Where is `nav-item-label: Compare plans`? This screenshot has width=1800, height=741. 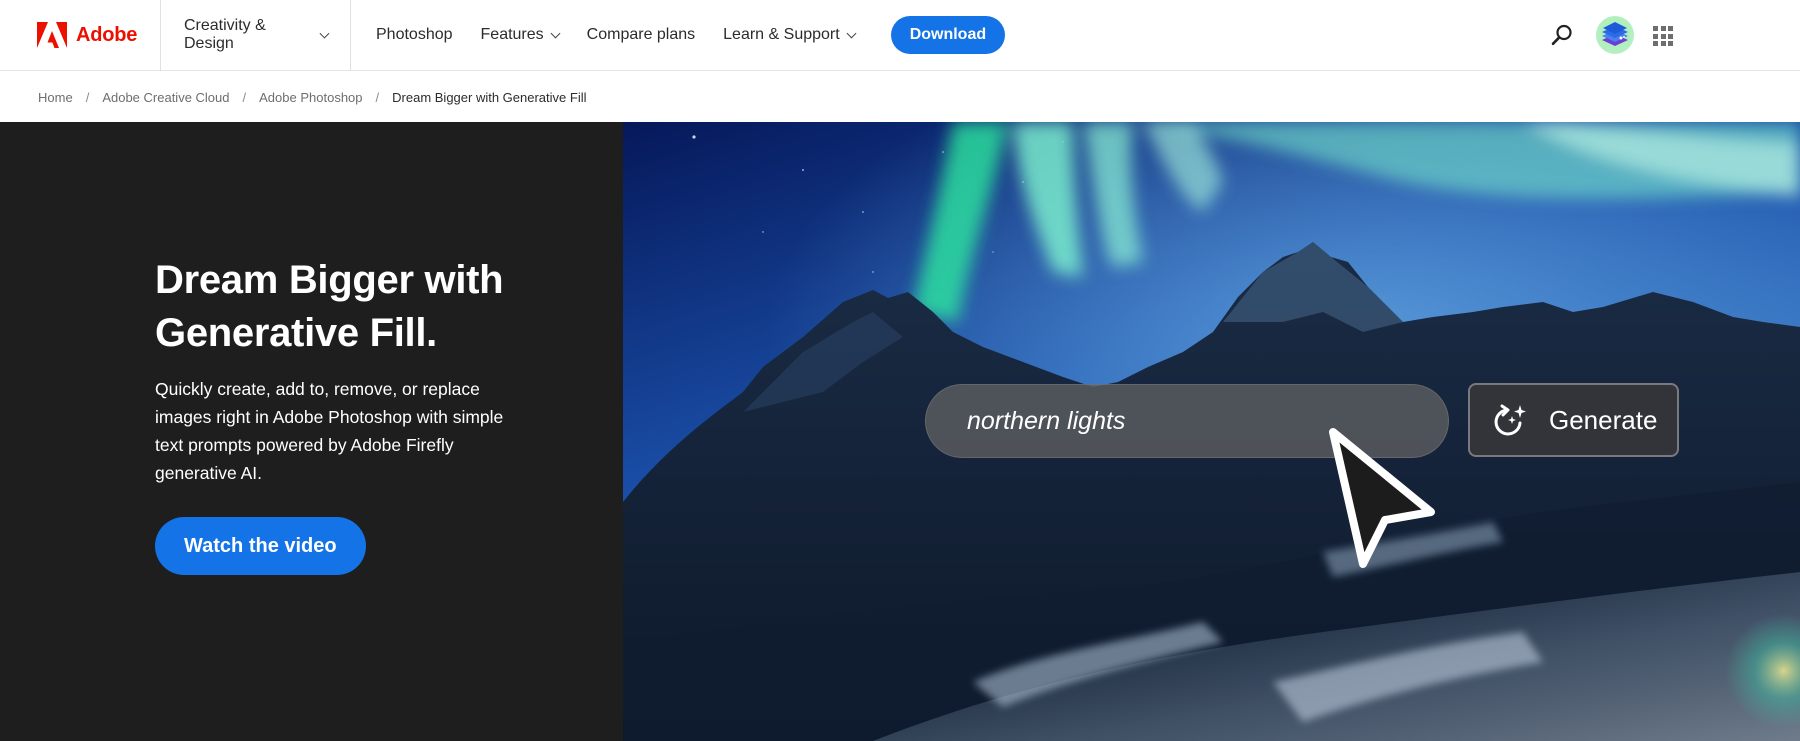
nav-item-label: Compare plans is located at coordinates (641, 34).